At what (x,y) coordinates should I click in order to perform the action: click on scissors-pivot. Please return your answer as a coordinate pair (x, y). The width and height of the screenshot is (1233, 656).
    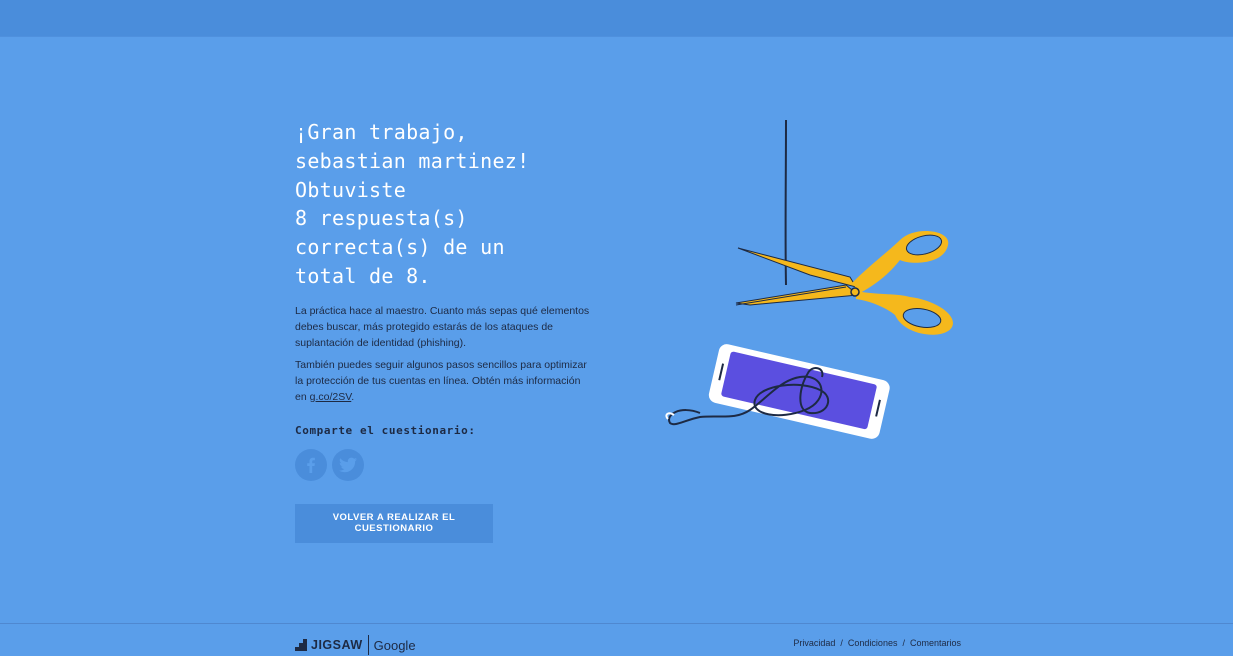
    Looking at the image, I should click on (855, 292).